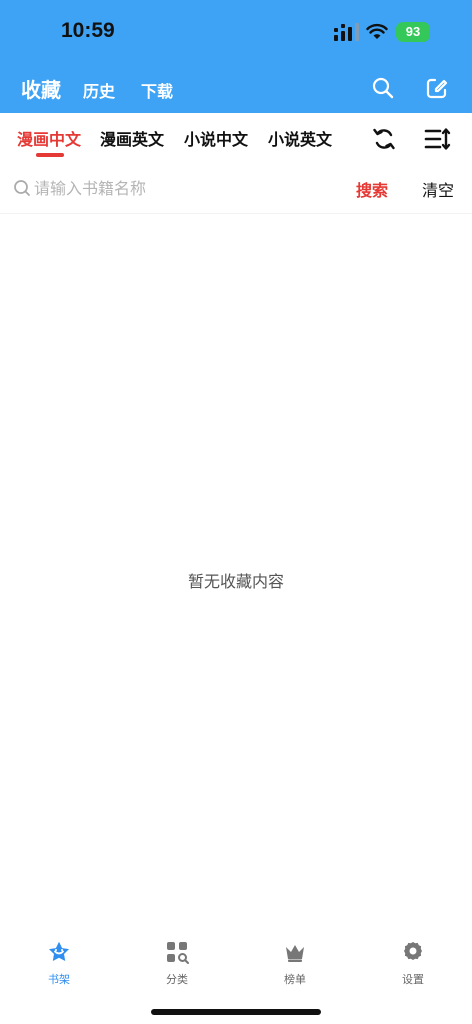 This screenshot has height=1024, width=472. Describe the element at coordinates (236, 965) in the screenshot. I see `bottom-navigation: 书架 分类 榜单 设置` at that location.